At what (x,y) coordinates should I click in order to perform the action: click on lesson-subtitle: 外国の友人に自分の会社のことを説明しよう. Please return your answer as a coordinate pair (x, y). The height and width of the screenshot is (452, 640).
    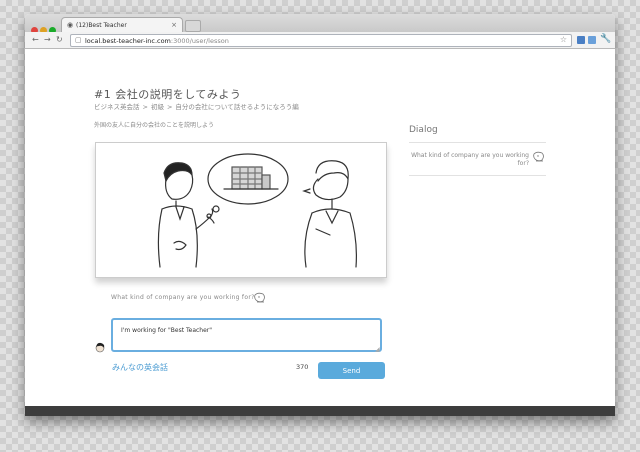
    Looking at the image, I should click on (154, 125).